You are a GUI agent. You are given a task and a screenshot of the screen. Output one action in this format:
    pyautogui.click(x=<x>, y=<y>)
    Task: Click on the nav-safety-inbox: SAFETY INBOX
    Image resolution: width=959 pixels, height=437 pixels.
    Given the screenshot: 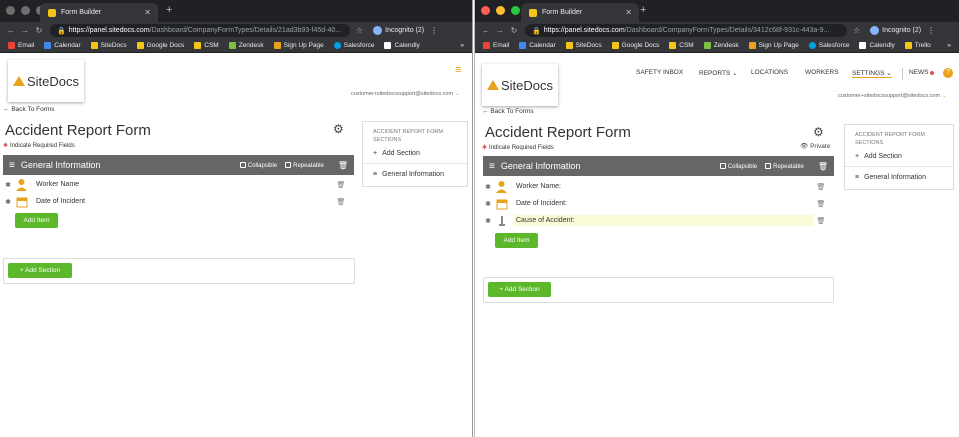 What is the action you would take?
    pyautogui.click(x=659, y=72)
    